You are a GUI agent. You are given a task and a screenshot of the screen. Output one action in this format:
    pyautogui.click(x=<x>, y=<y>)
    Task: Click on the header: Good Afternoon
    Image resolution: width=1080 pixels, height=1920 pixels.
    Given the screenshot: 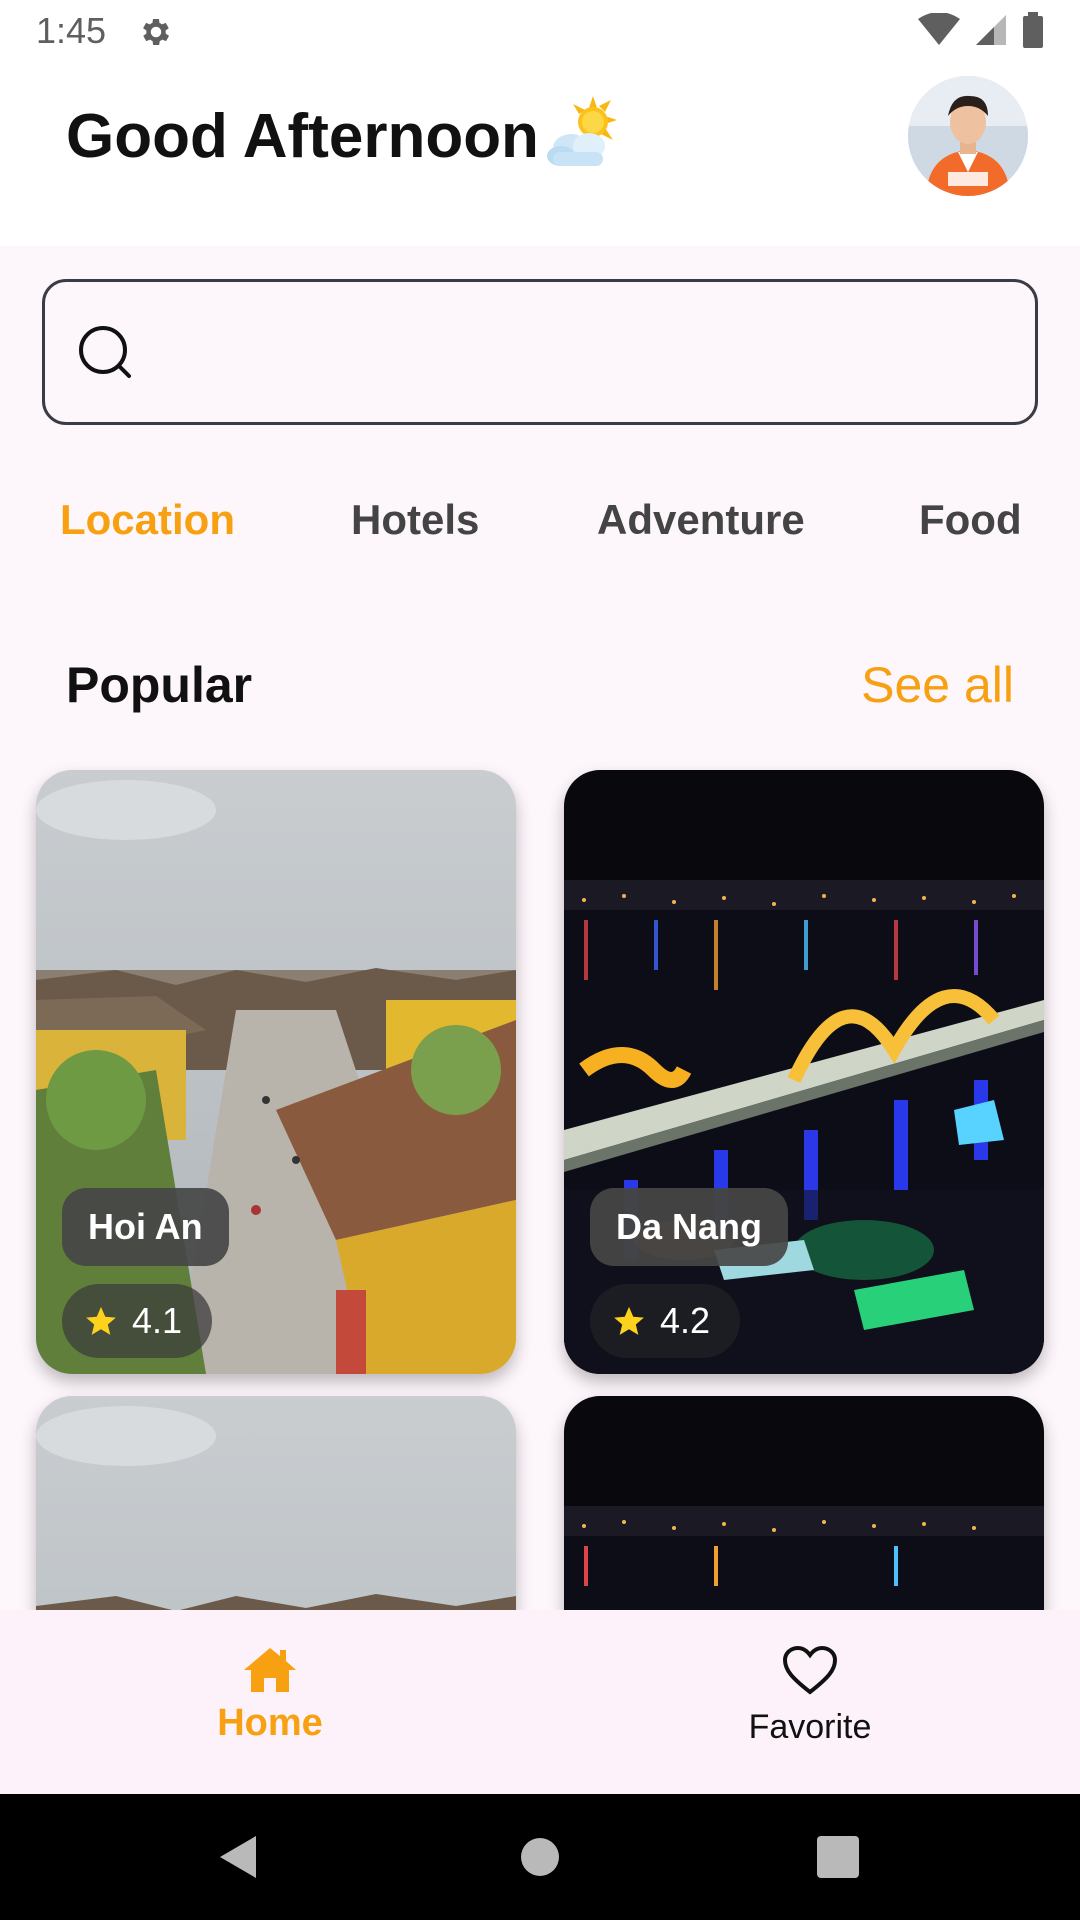 What is the action you would take?
    pyautogui.click(x=540, y=156)
    